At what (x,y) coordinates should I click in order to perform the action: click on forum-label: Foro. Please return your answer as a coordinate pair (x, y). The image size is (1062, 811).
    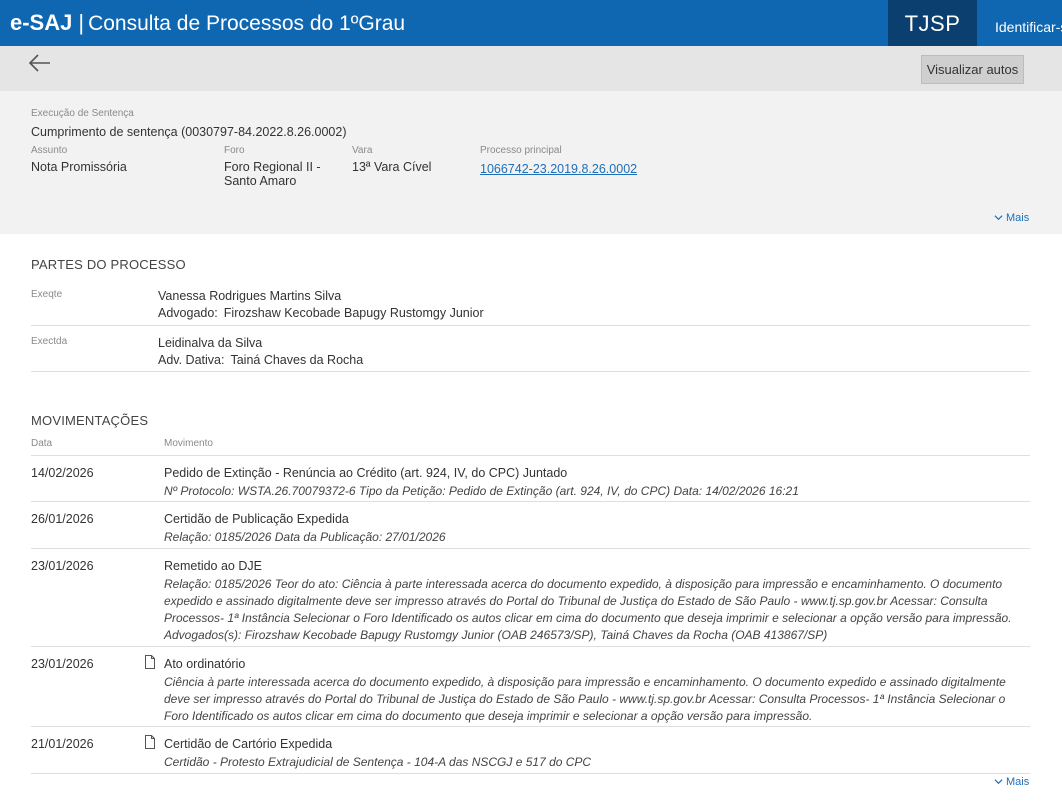
    Looking at the image, I should click on (234, 150).